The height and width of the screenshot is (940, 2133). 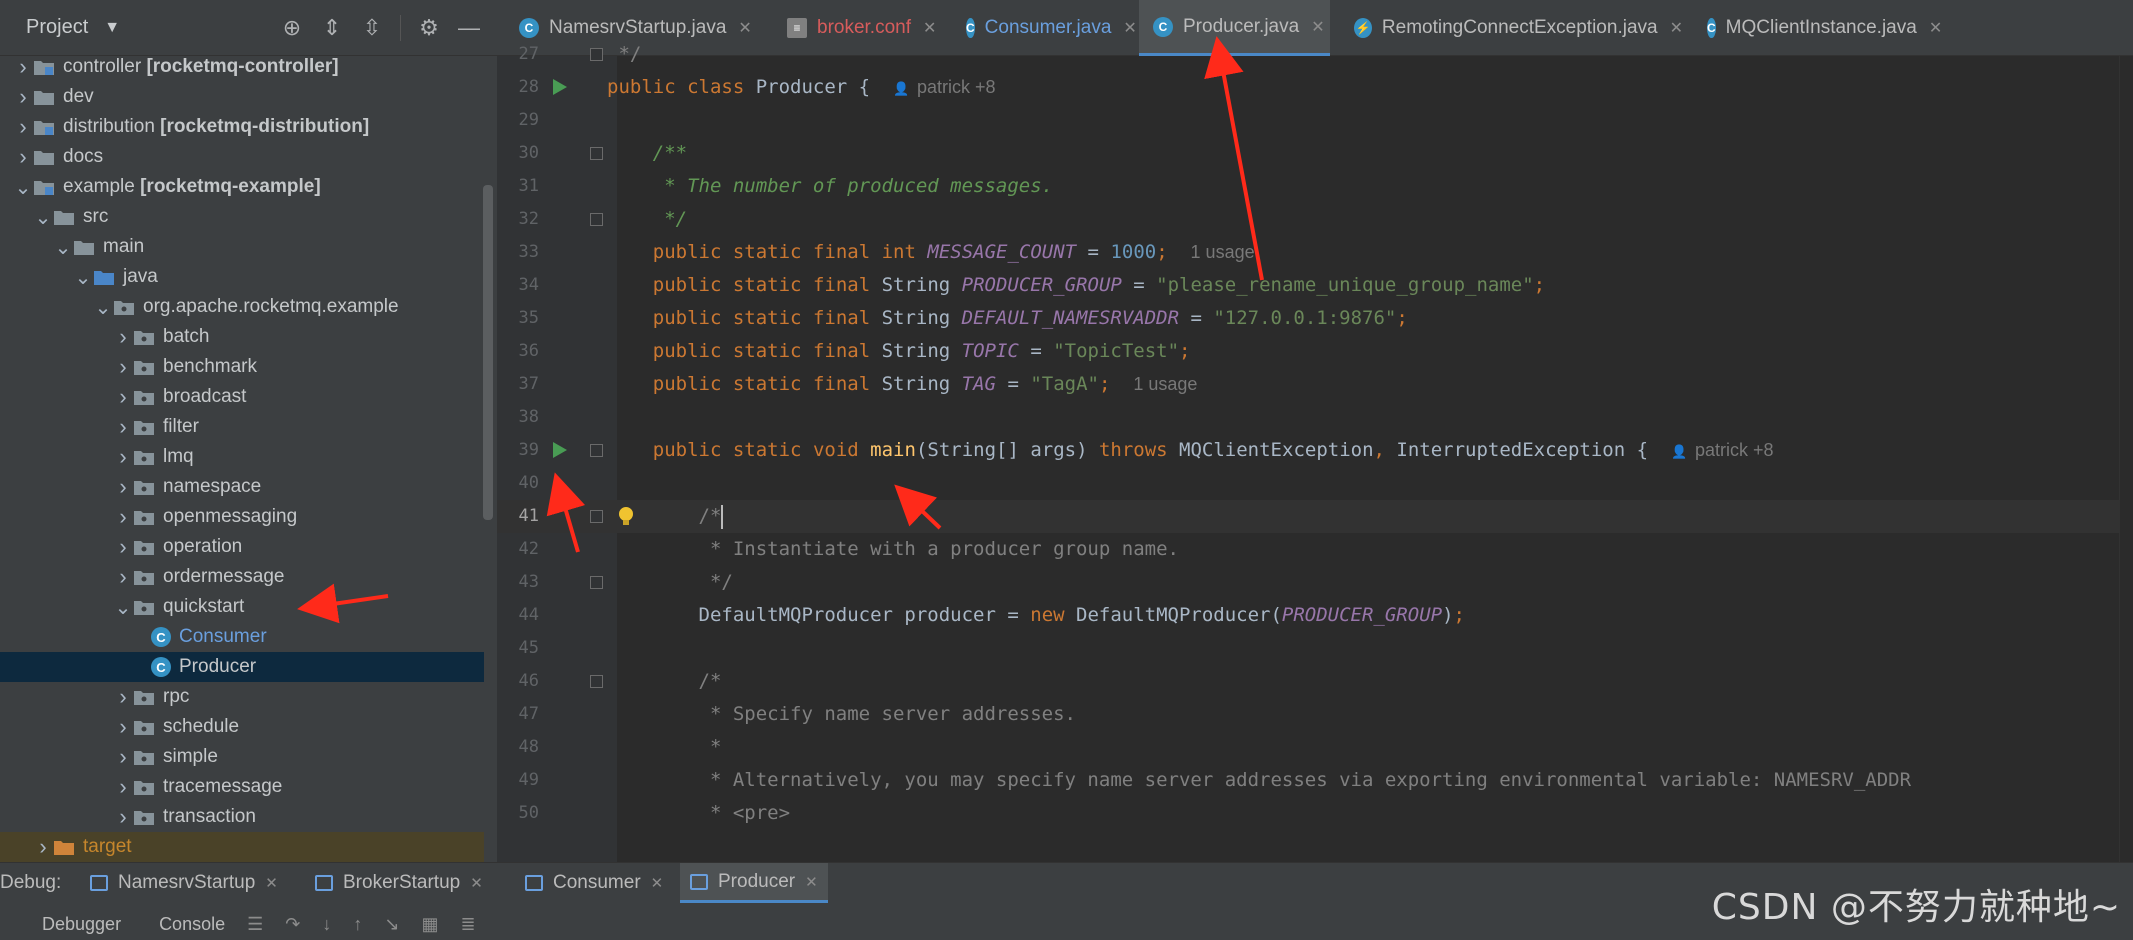 I want to click on debug-tab-consumer: Consumer ✕, so click(x=594, y=883).